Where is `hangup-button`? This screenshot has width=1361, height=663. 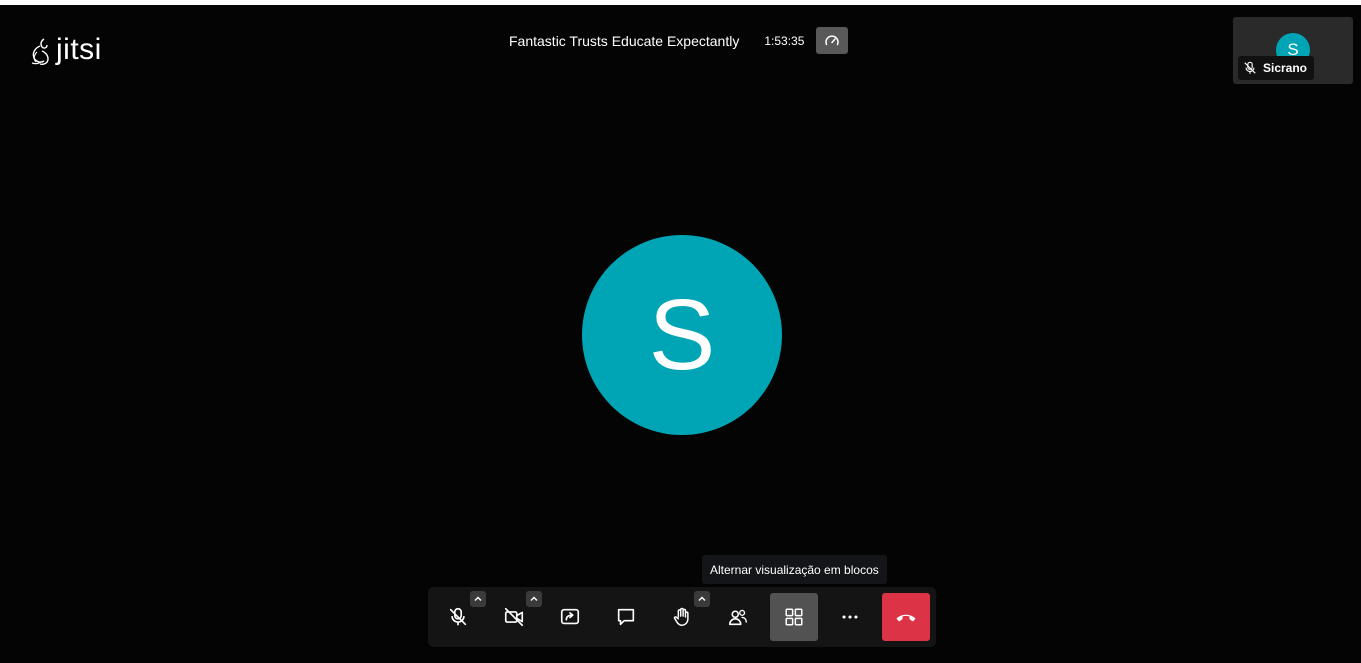
hangup-button is located at coordinates (906, 617).